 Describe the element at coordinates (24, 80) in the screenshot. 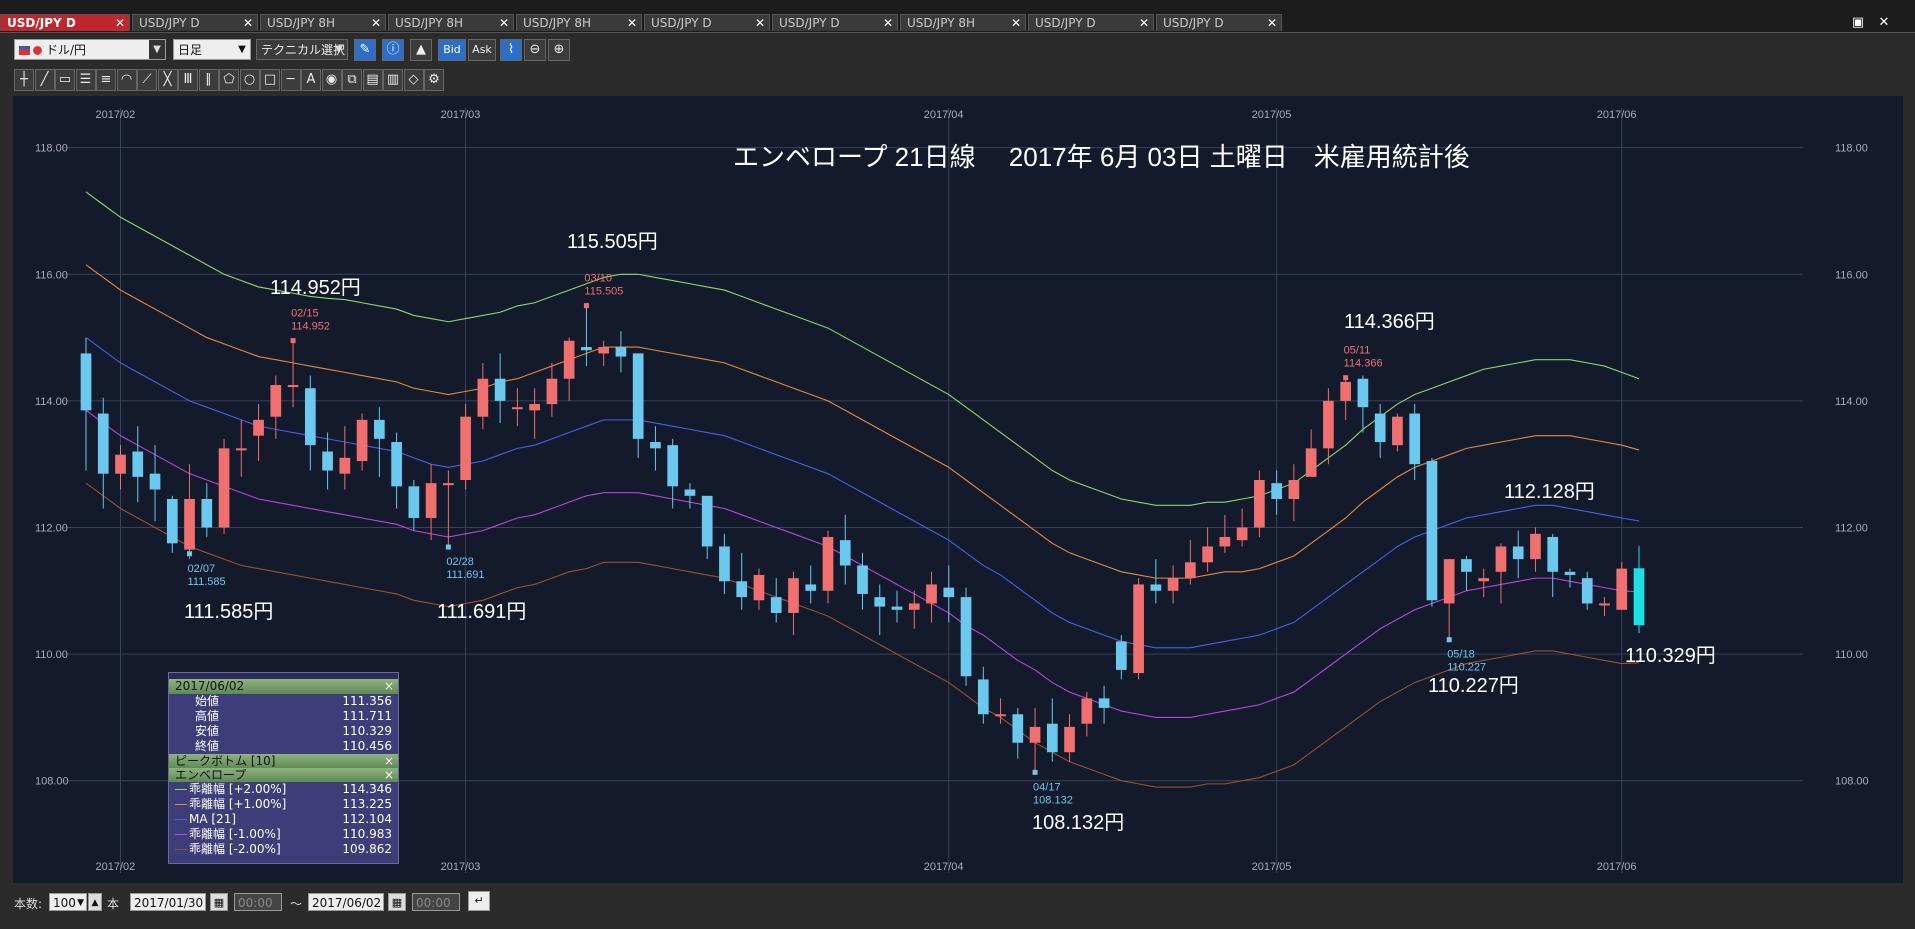

I see `crosshair-icon: ┼` at that location.